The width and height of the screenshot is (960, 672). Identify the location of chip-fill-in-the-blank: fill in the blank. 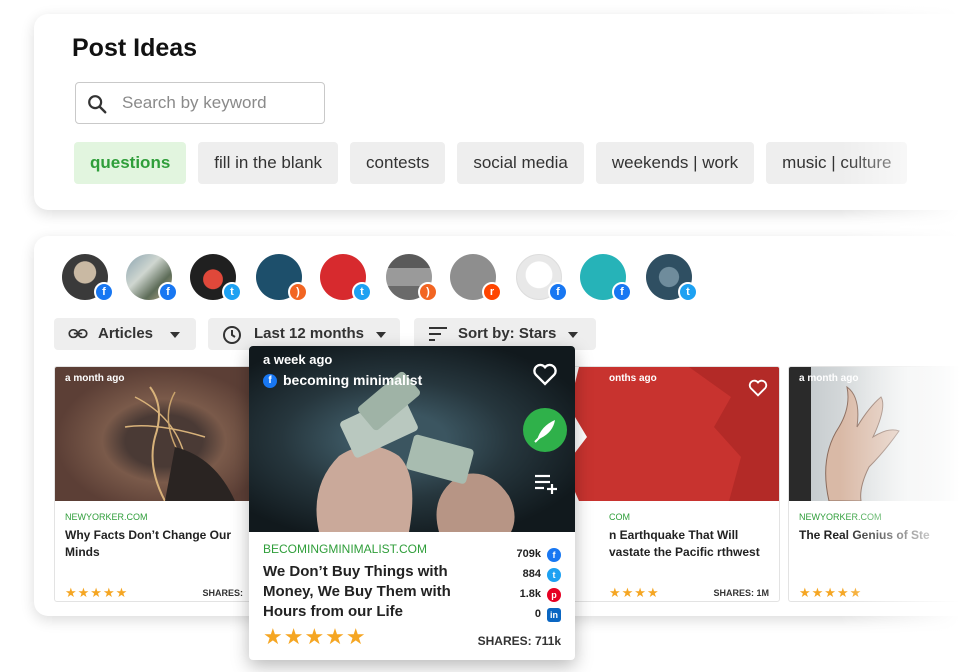
(268, 163).